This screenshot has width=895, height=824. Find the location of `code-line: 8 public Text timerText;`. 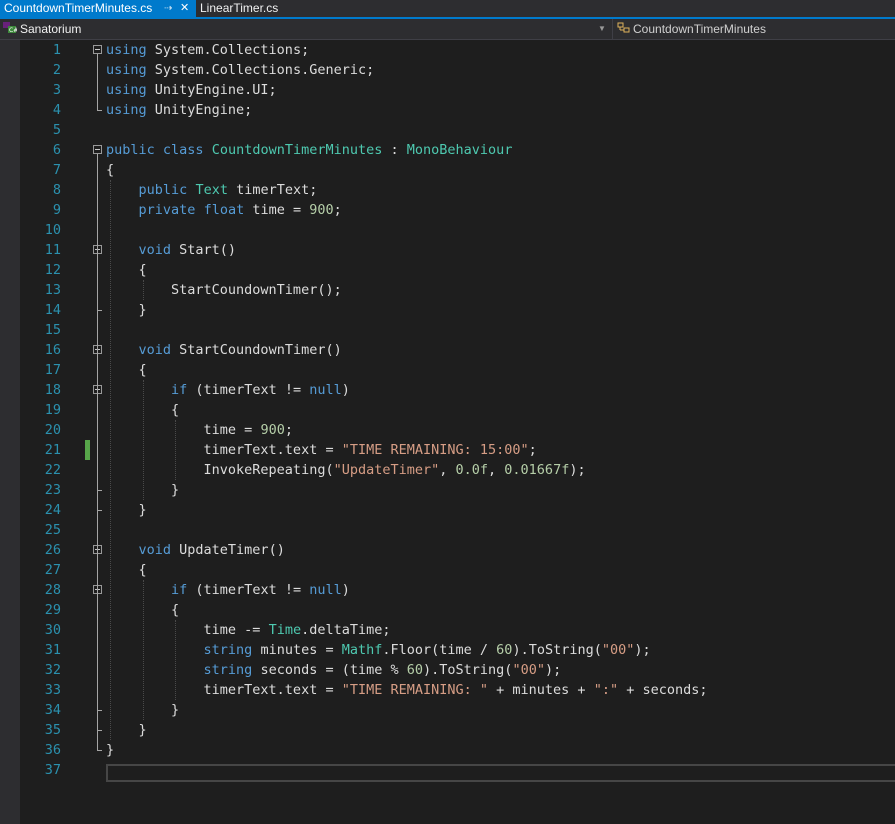

code-line: 8 public Text timerText; is located at coordinates (447, 190).